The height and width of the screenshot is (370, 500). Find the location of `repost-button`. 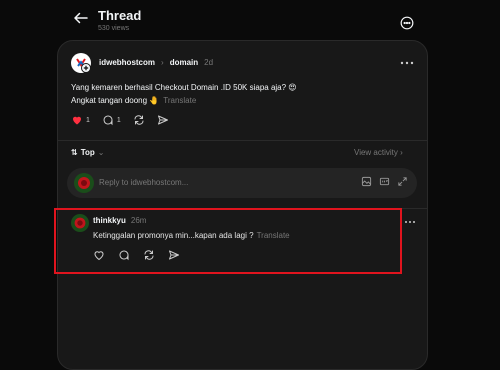

repost-button is located at coordinates (139, 120).